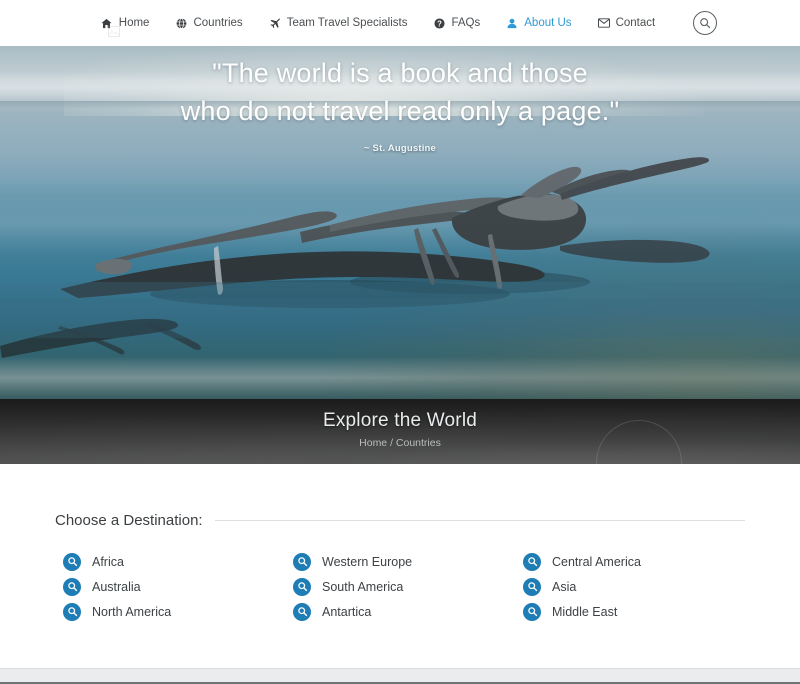 This screenshot has width=800, height=684. I want to click on destination-label: Central America, so click(596, 561).